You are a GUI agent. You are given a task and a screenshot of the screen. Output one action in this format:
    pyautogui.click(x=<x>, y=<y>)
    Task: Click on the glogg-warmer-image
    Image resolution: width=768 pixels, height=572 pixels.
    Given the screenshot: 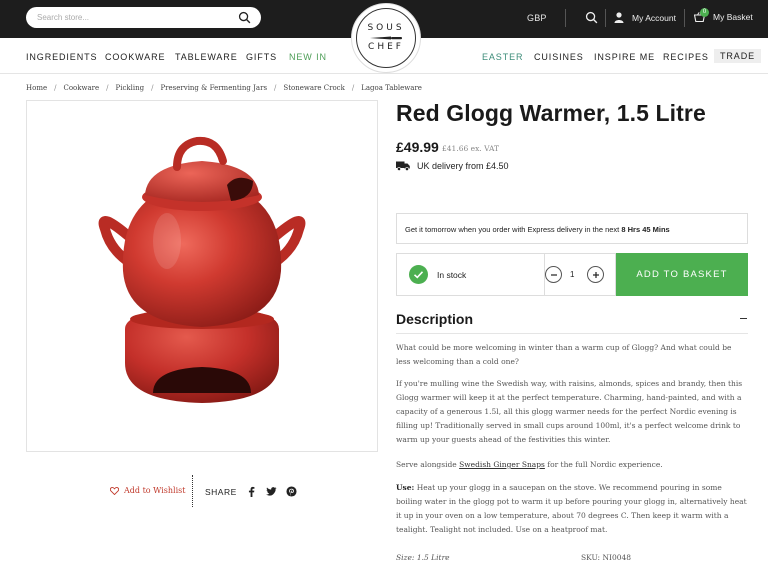 What is the action you would take?
    pyautogui.click(x=202, y=269)
    